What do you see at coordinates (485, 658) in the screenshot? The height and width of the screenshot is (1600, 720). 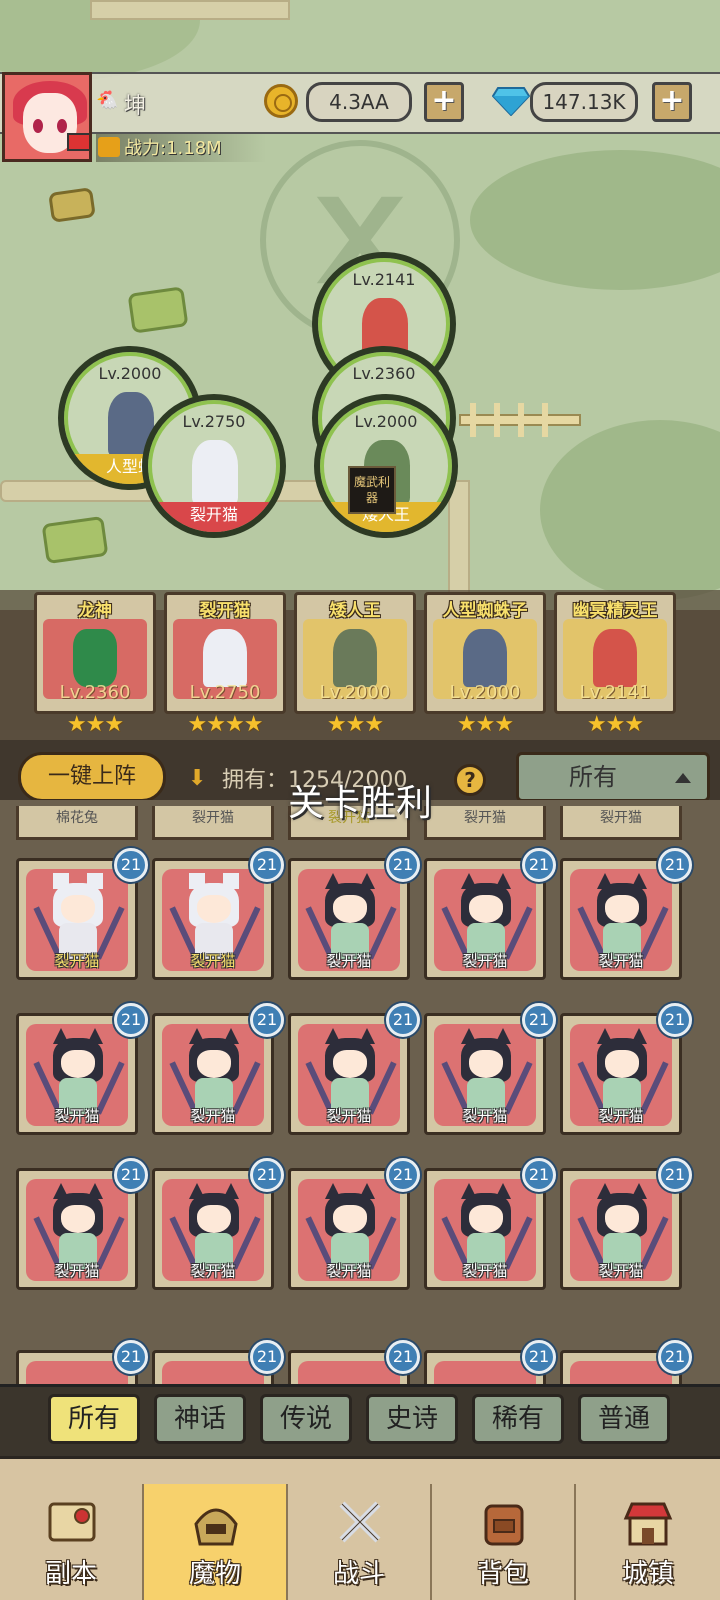 I see `spider-figure` at bounding box center [485, 658].